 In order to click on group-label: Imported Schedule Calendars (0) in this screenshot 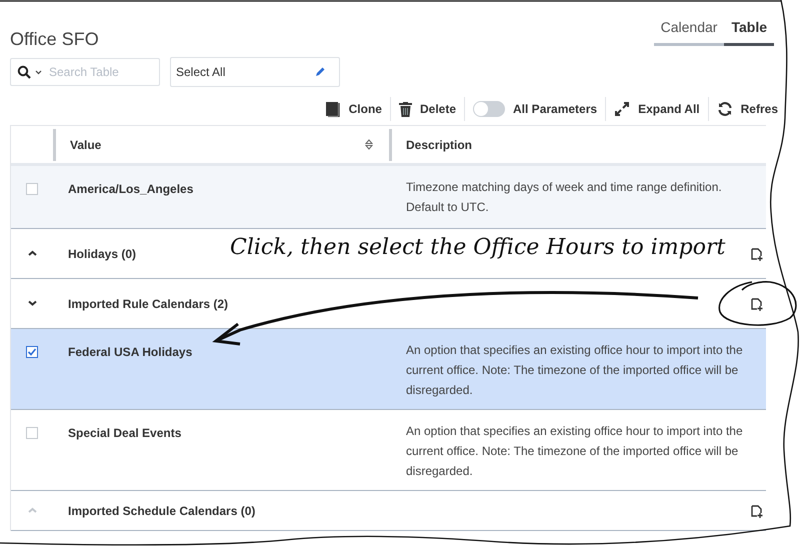, I will do `click(162, 511)`.